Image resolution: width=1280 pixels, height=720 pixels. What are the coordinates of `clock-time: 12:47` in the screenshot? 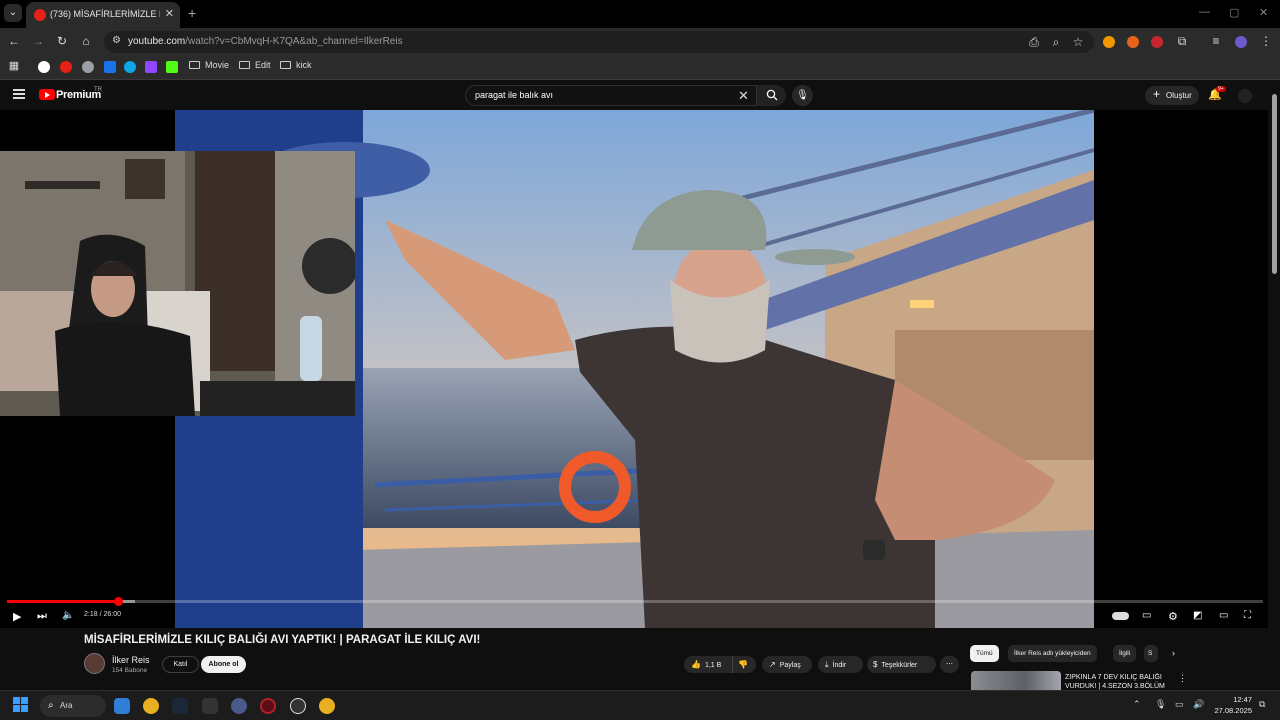 It's located at (1242, 699).